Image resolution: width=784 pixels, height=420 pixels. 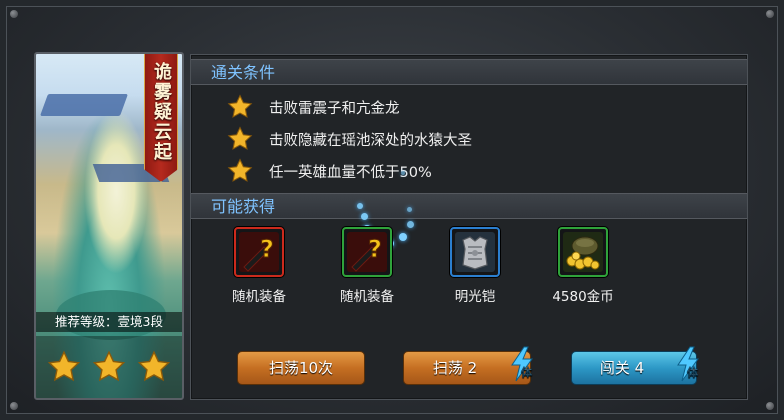 What do you see at coordinates (370, 140) in the screenshot?
I see `condition-text: 击败隐藏在瑶池深处的水猿大圣` at bounding box center [370, 140].